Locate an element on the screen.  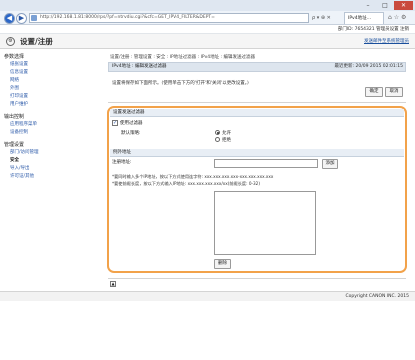
sidebar-item-network: 网络 is located at coordinates (14, 80).